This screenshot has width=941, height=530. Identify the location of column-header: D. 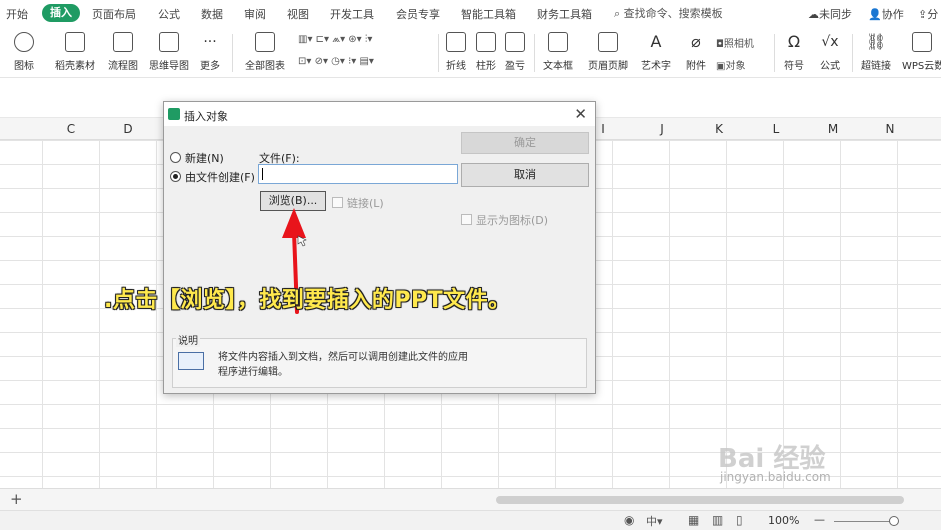
(128, 129).